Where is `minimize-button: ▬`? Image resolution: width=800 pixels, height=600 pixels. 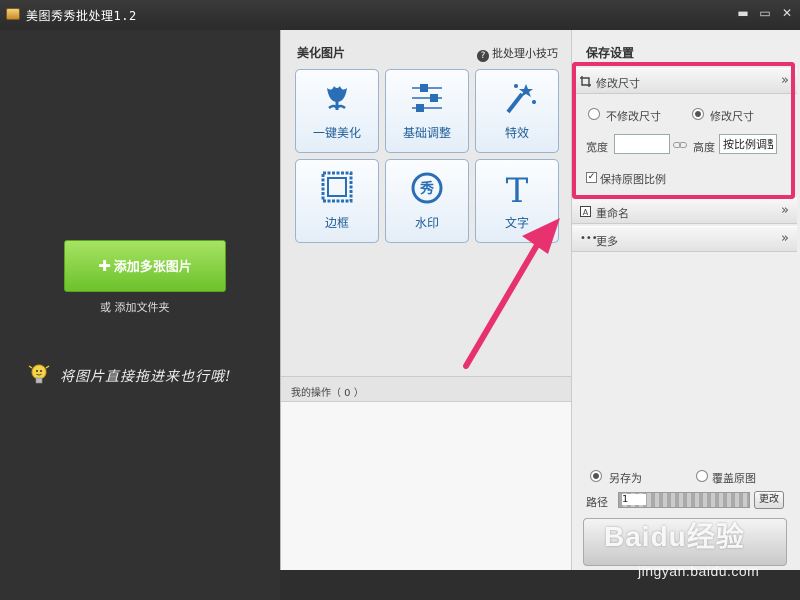
minimize-button: ▬ is located at coordinates (743, 13).